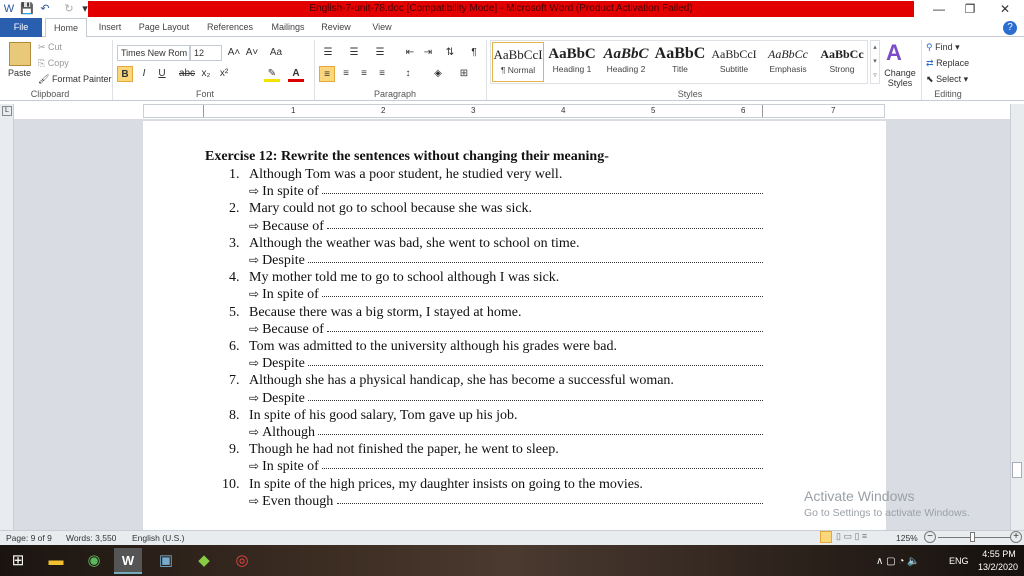 The image size is (1024, 576). I want to click on zoom-level: 125%, so click(907, 538).